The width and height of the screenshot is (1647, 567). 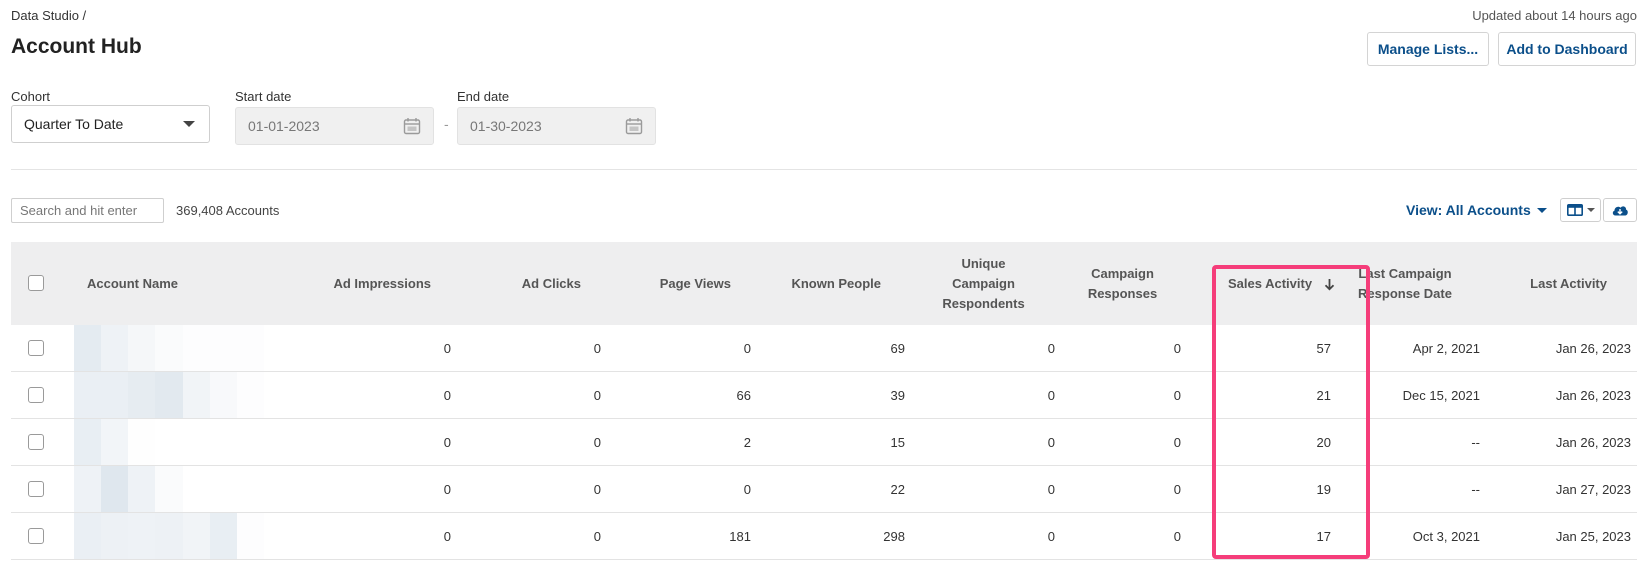 What do you see at coordinates (897, 395) in the screenshot?
I see `cell-known-people: 39` at bounding box center [897, 395].